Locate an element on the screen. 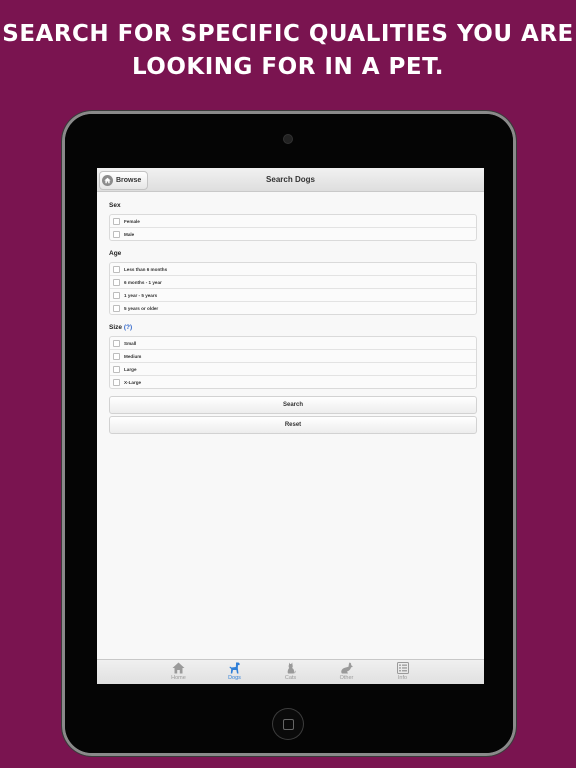 This screenshot has height=768, width=576. size-option-large: Large is located at coordinates (293, 368).